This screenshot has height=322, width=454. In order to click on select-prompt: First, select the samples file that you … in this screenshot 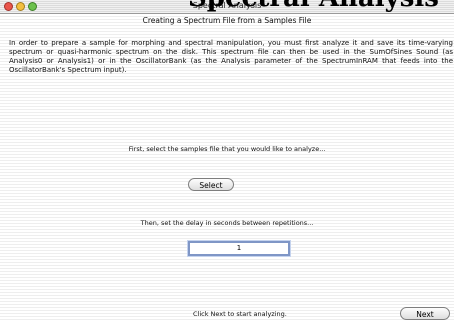, I will do `click(227, 149)`.